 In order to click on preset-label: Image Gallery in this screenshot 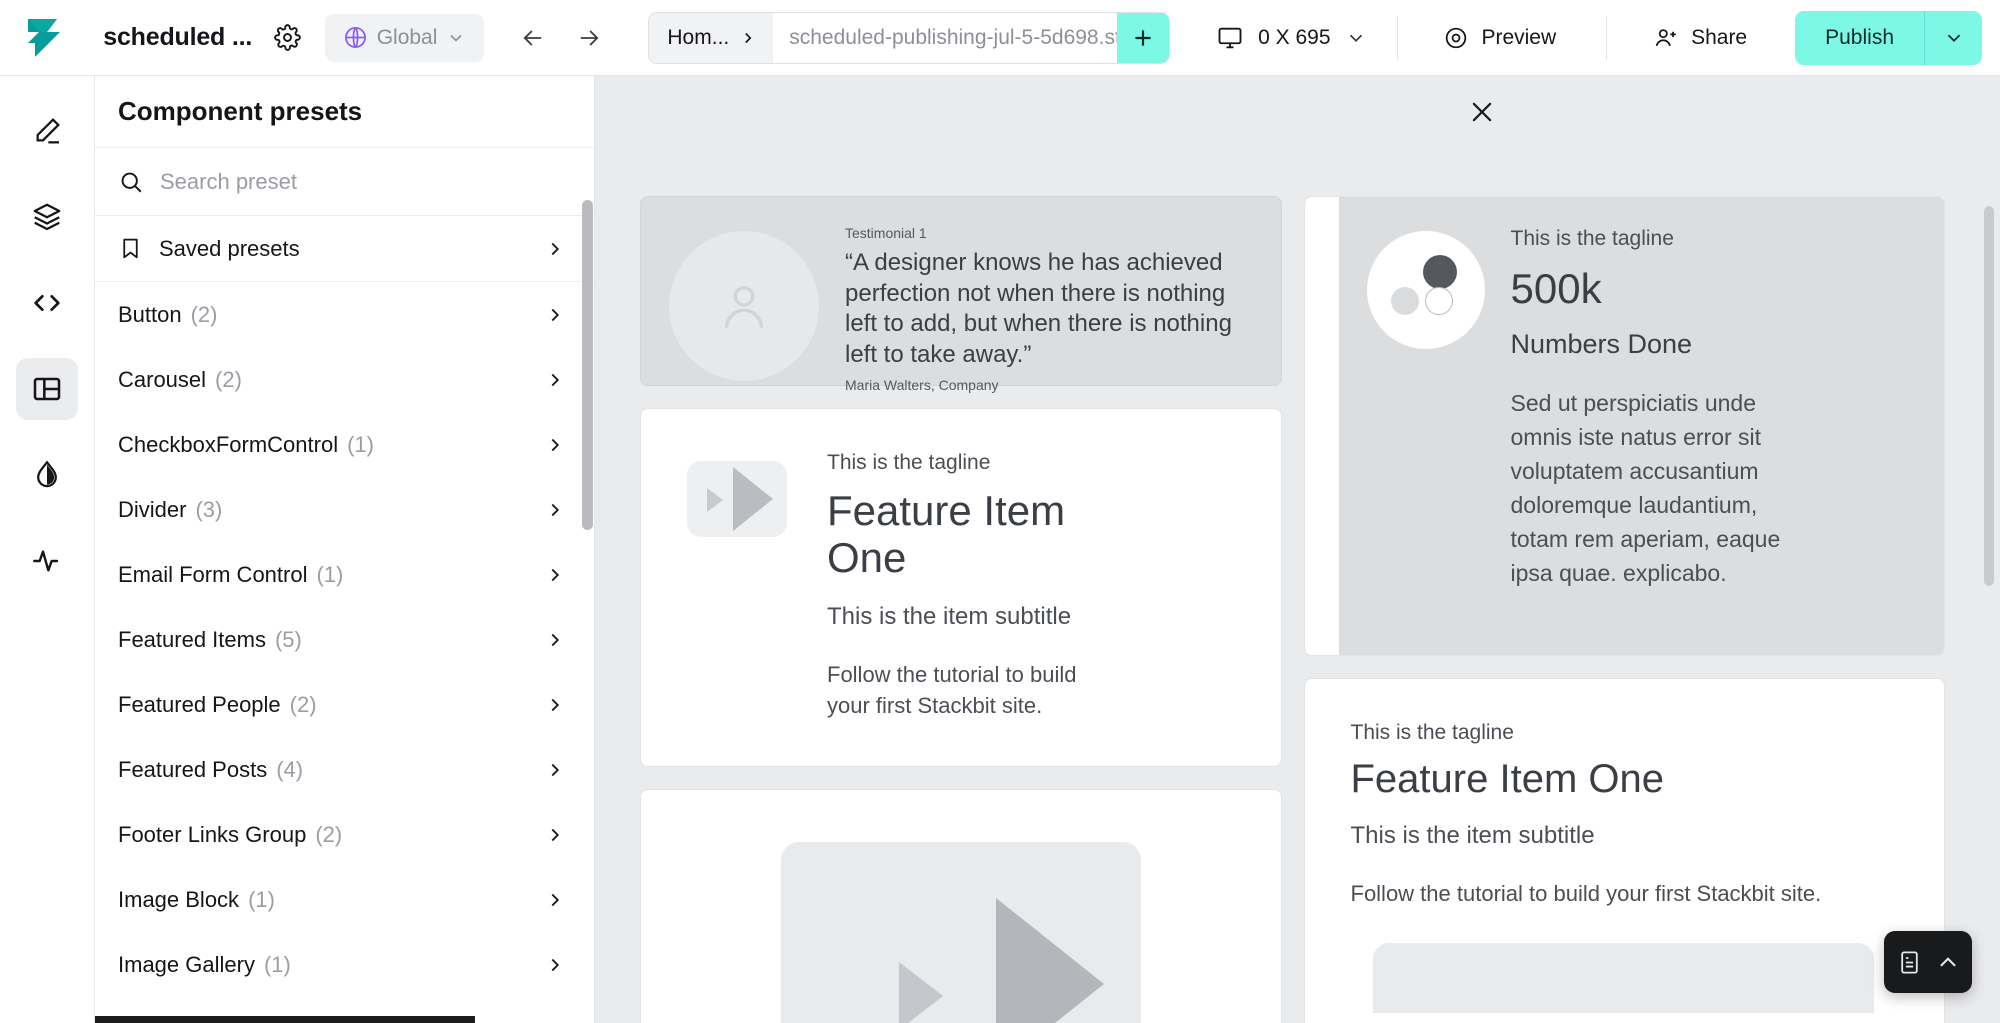, I will do `click(186, 964)`.